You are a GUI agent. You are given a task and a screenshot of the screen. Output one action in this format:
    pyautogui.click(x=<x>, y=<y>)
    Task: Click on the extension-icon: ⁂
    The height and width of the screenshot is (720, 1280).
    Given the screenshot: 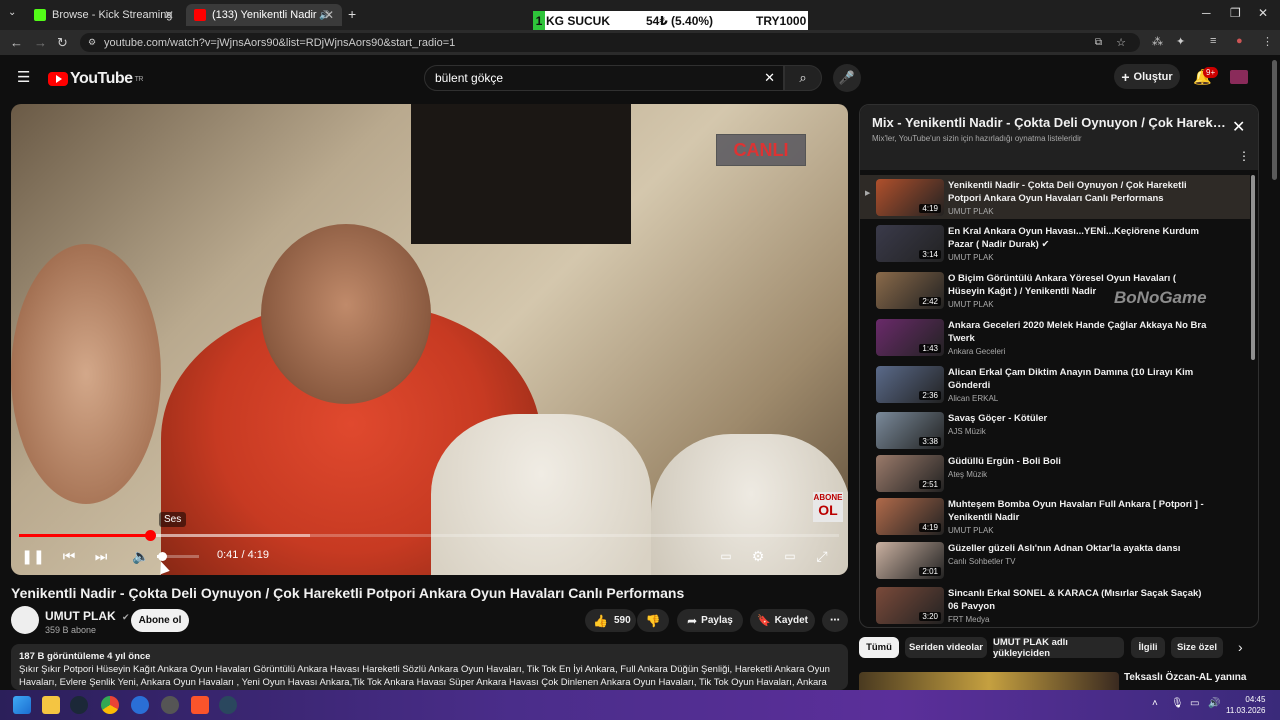 What is the action you would take?
    pyautogui.click(x=1157, y=41)
    